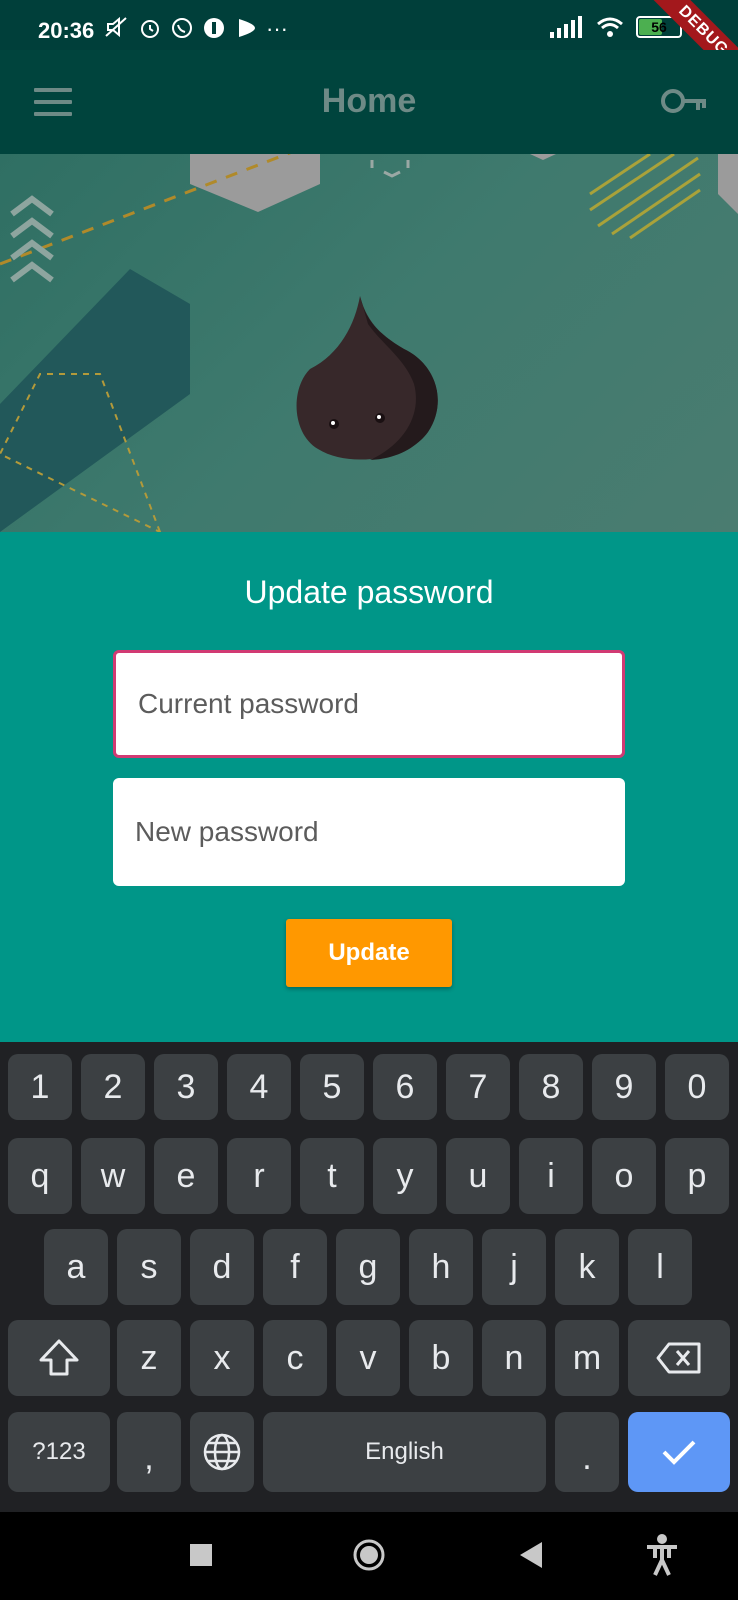 This screenshot has height=1600, width=738. Describe the element at coordinates (624, 1087) in the screenshot. I see `key-9: 9` at that location.